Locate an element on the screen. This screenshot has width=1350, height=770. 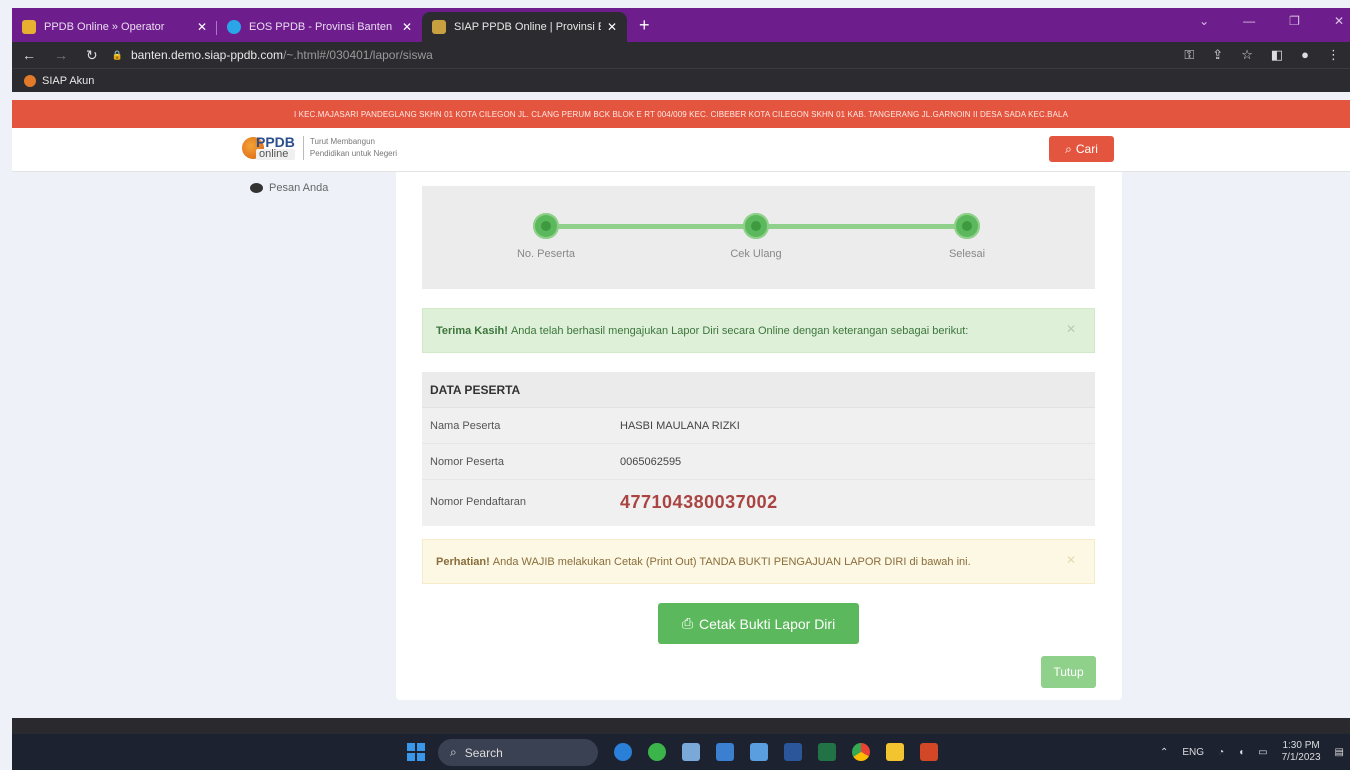
windows-taskbar: ⌕ Search ⌃ ENG ◔ ◖ ▭ 1:30 PM 7/1/2023 ▤ is located at coordinates (681, 752).